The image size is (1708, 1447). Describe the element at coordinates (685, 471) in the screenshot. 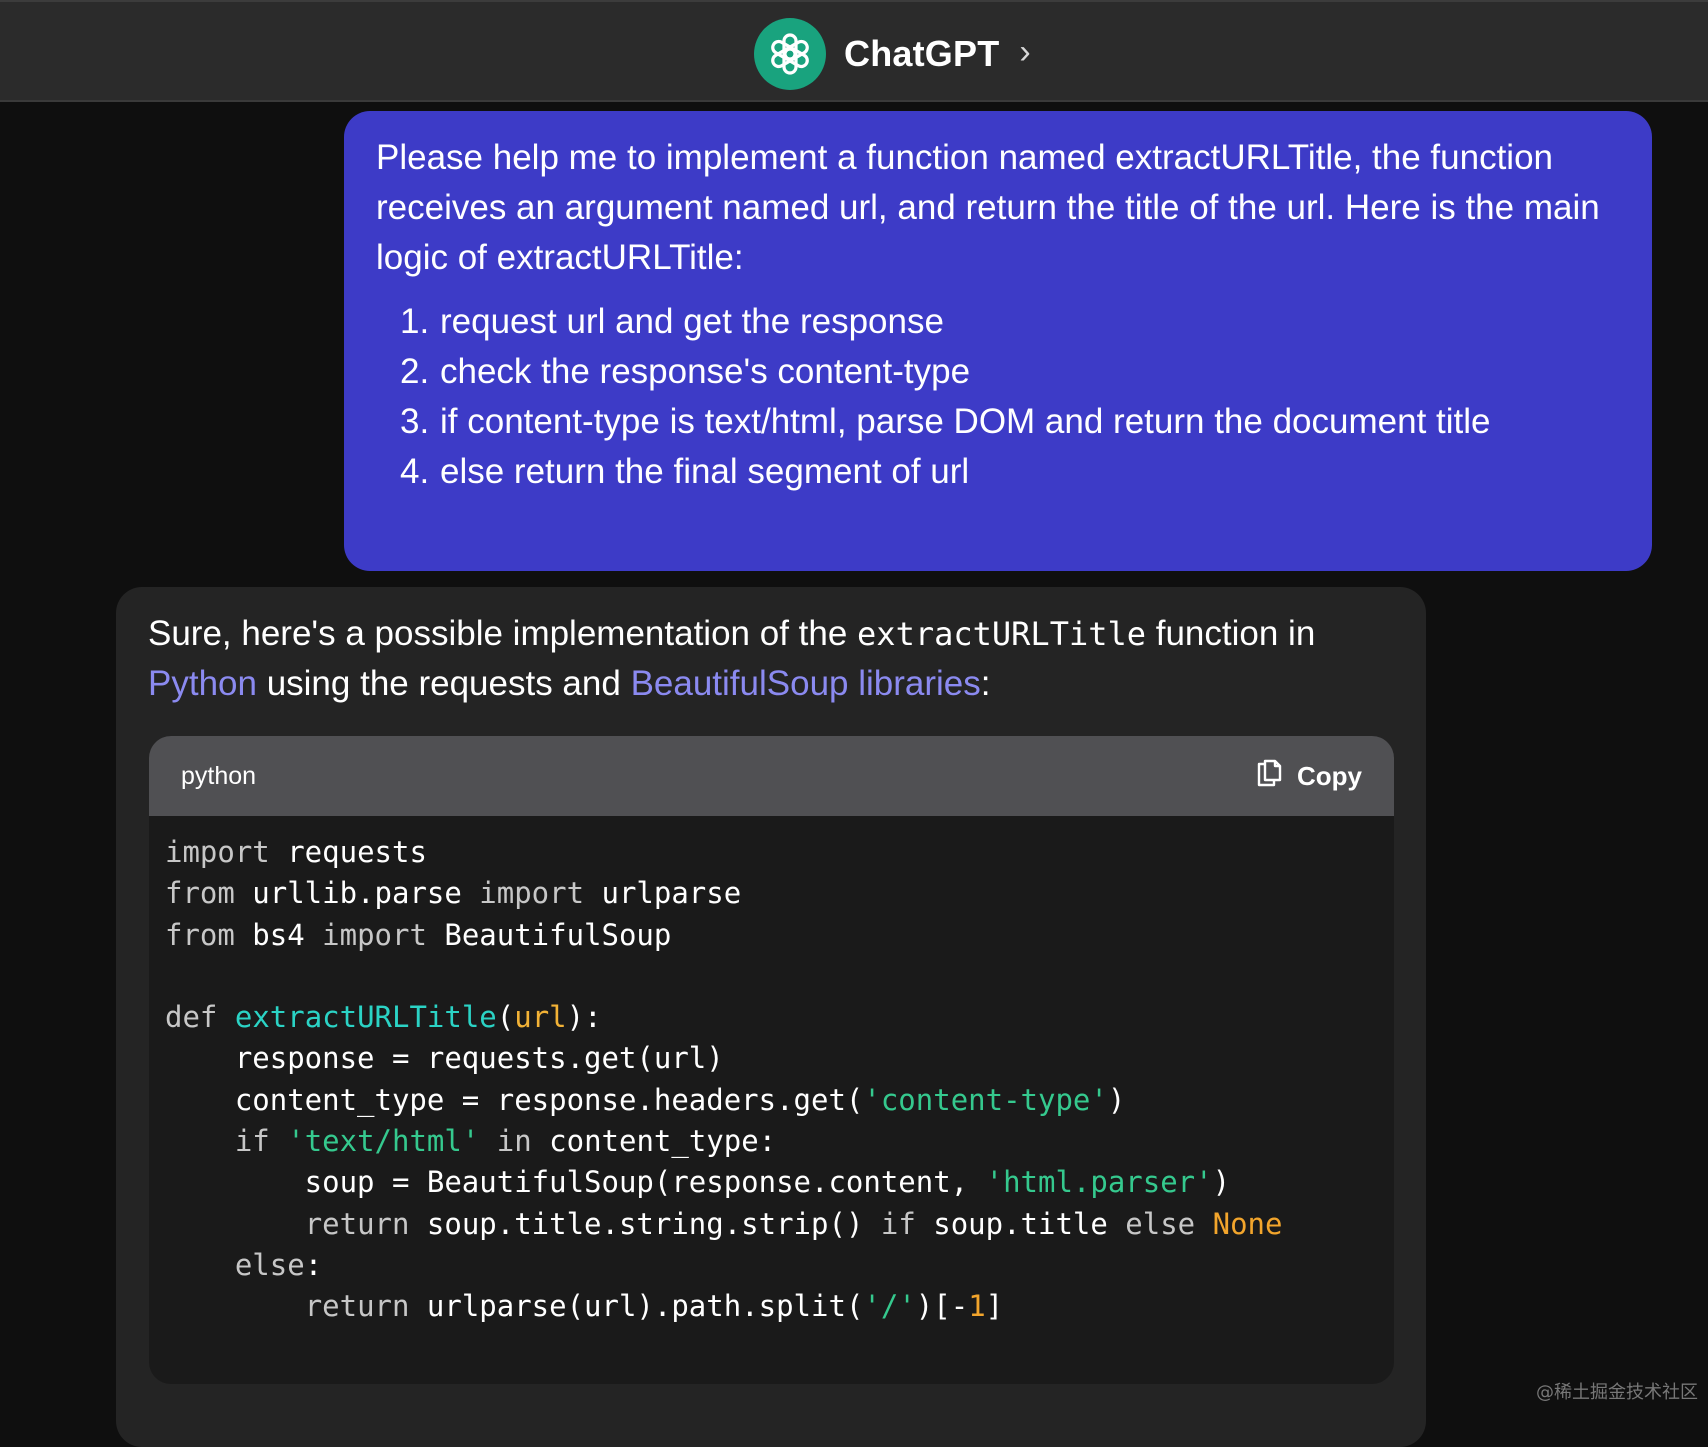

I see `list-item: 4. else return the final segment of url` at that location.